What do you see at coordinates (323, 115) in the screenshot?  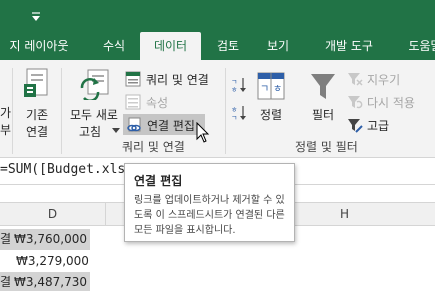 I see `filter-label: 필터` at bounding box center [323, 115].